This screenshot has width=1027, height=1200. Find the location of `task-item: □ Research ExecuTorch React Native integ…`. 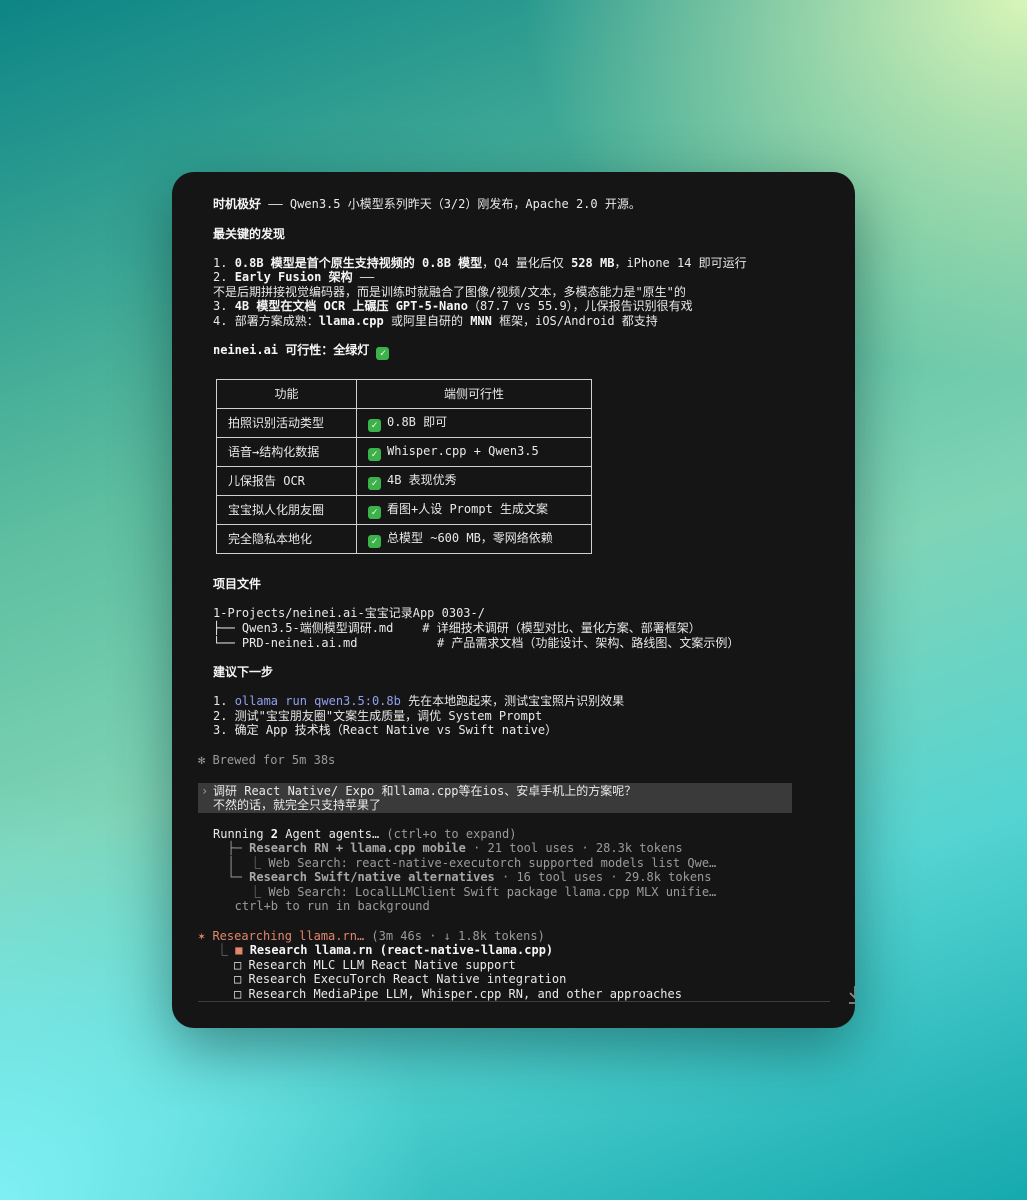

task-item: □ Research ExecuTorch React Native integ… is located at coordinates (400, 979).